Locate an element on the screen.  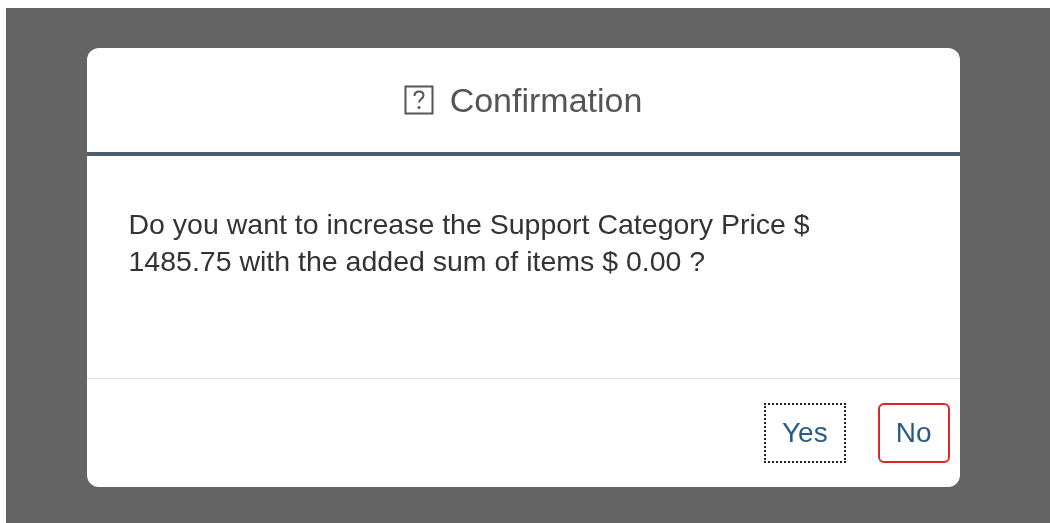
dialog-message: Do you want to increase the Support Category Price $ 1485.75 with the added sum of items $ 0.00 ? is located at coordinates (469, 242).